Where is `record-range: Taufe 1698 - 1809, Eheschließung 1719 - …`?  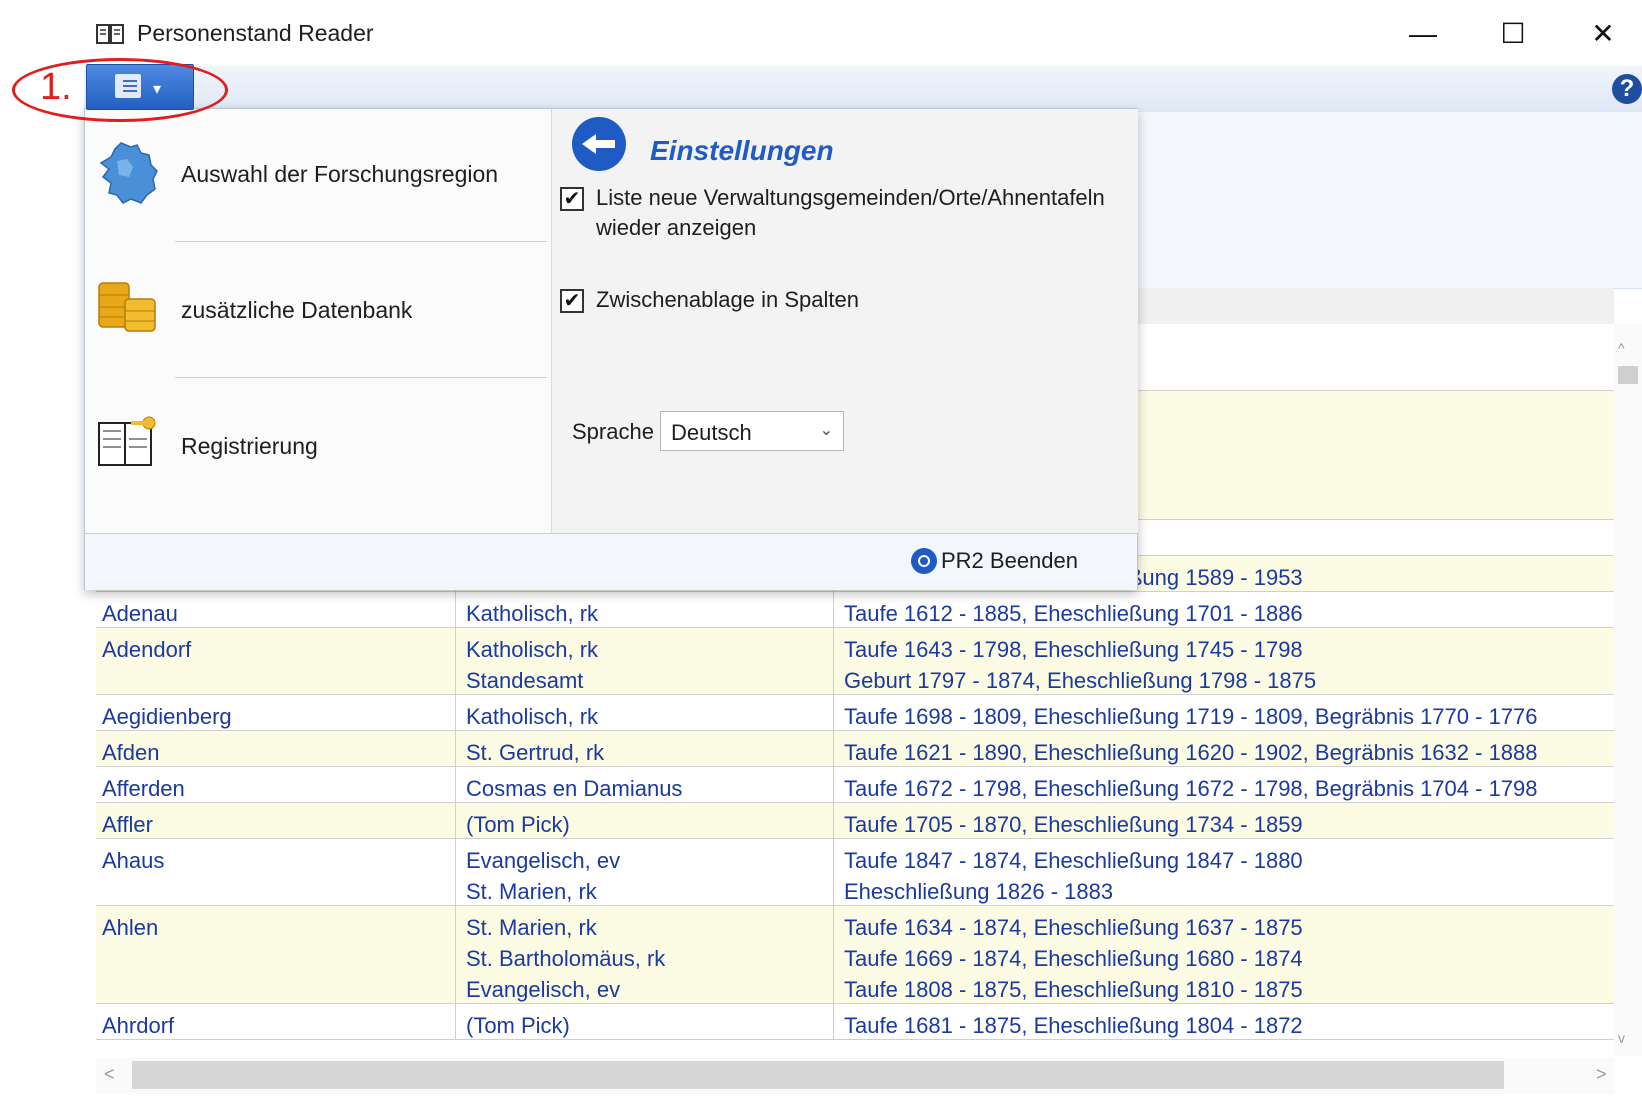
record-range: Taufe 1698 - 1809, Eheschließung 1719 - … is located at coordinates (1191, 716).